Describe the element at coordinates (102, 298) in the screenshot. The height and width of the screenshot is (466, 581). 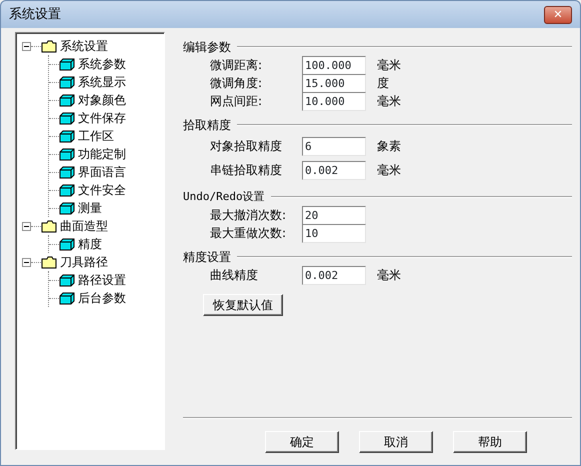
I see `tree-item: 后台参数` at that location.